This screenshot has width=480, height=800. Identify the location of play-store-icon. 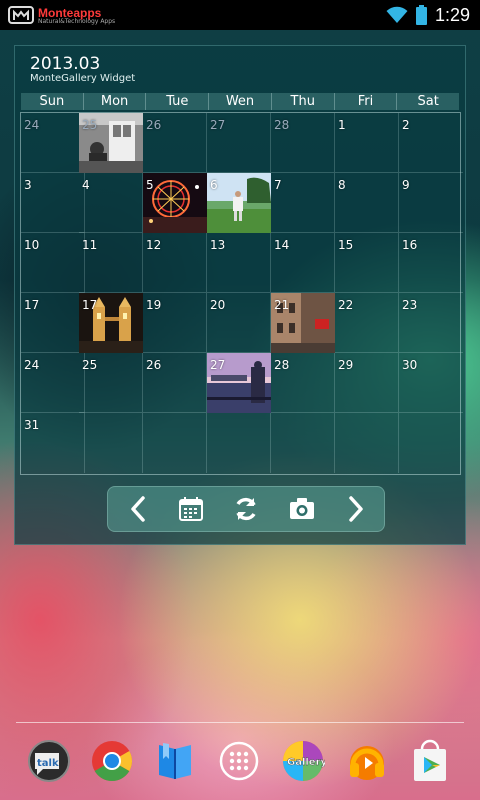
(430, 760).